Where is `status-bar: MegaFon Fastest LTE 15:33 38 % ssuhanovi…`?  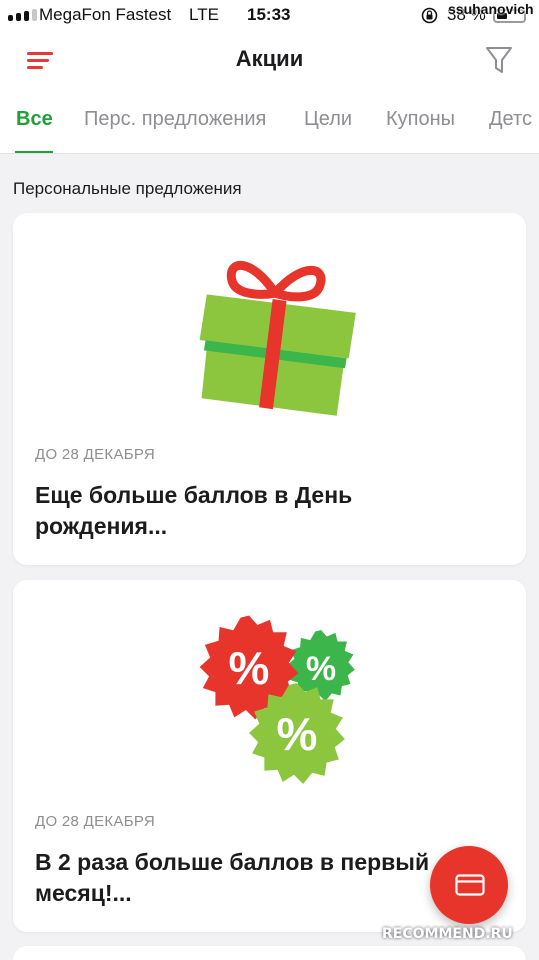
status-bar: MegaFon Fastest LTE 15:33 38 % ssuhanovi… is located at coordinates (269, 16).